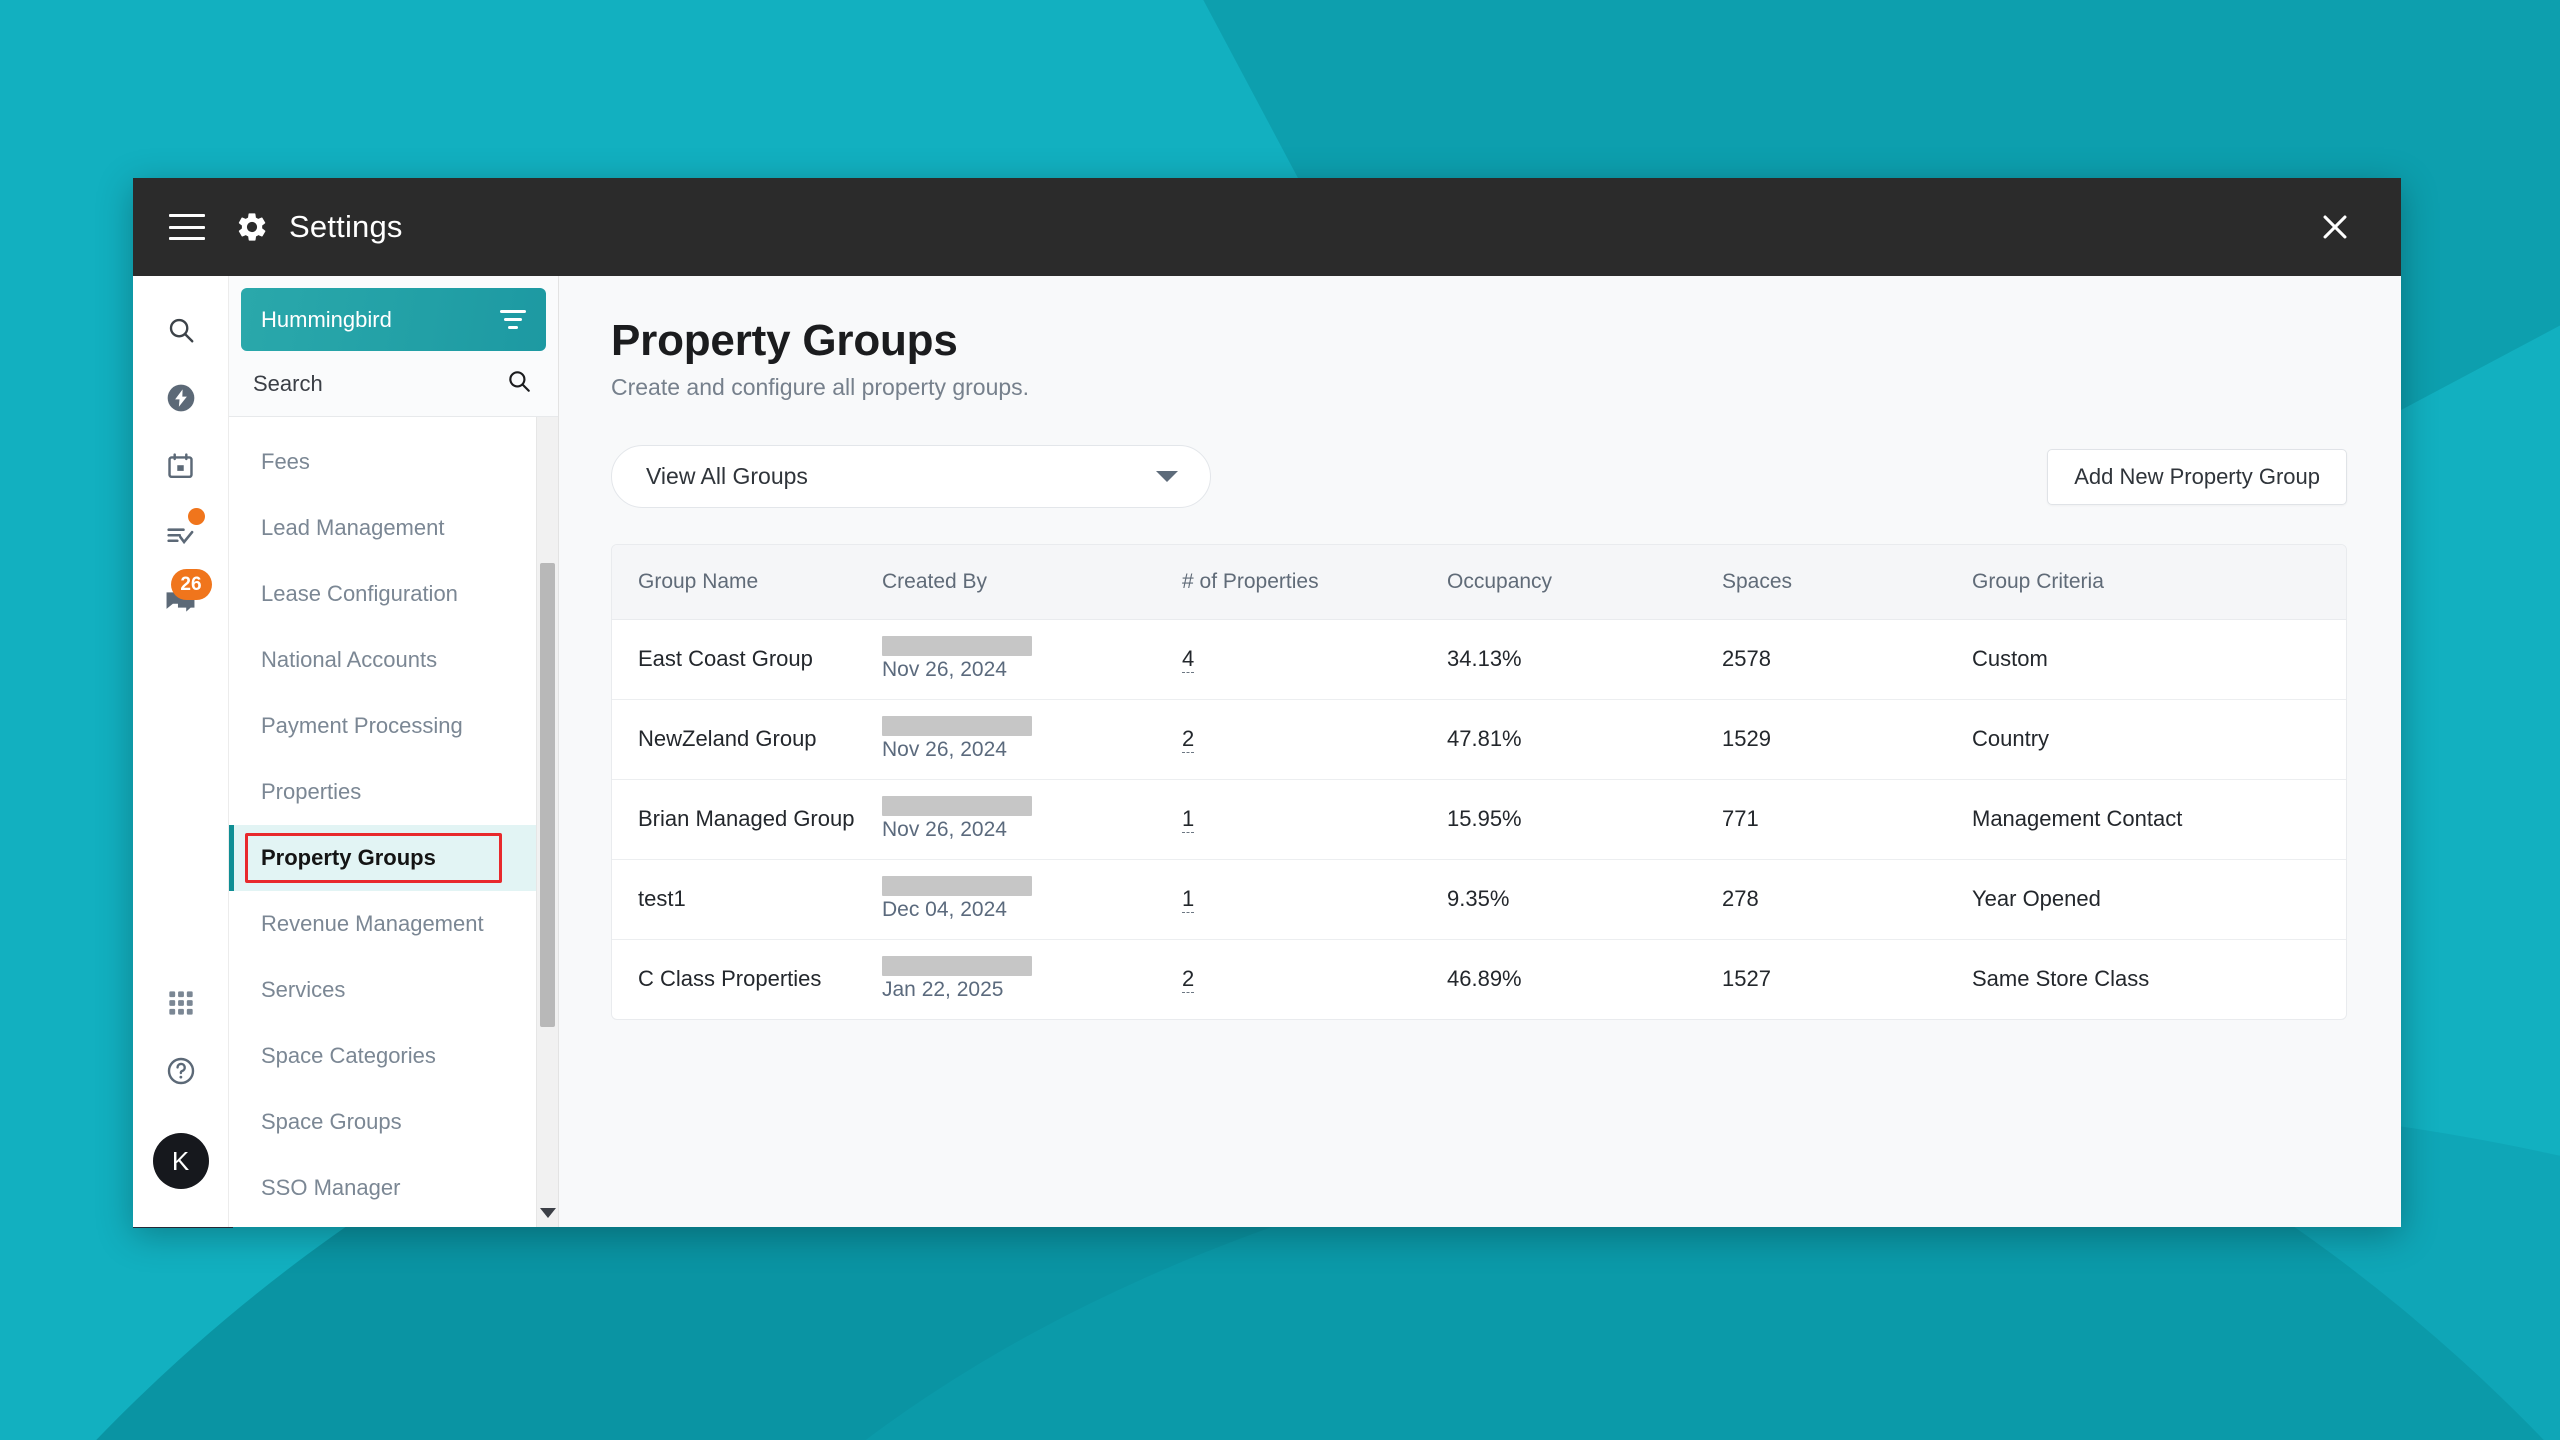 Image resolution: width=2560 pixels, height=1440 pixels. I want to click on cell-created-date: Jan 22, 2025, so click(943, 990).